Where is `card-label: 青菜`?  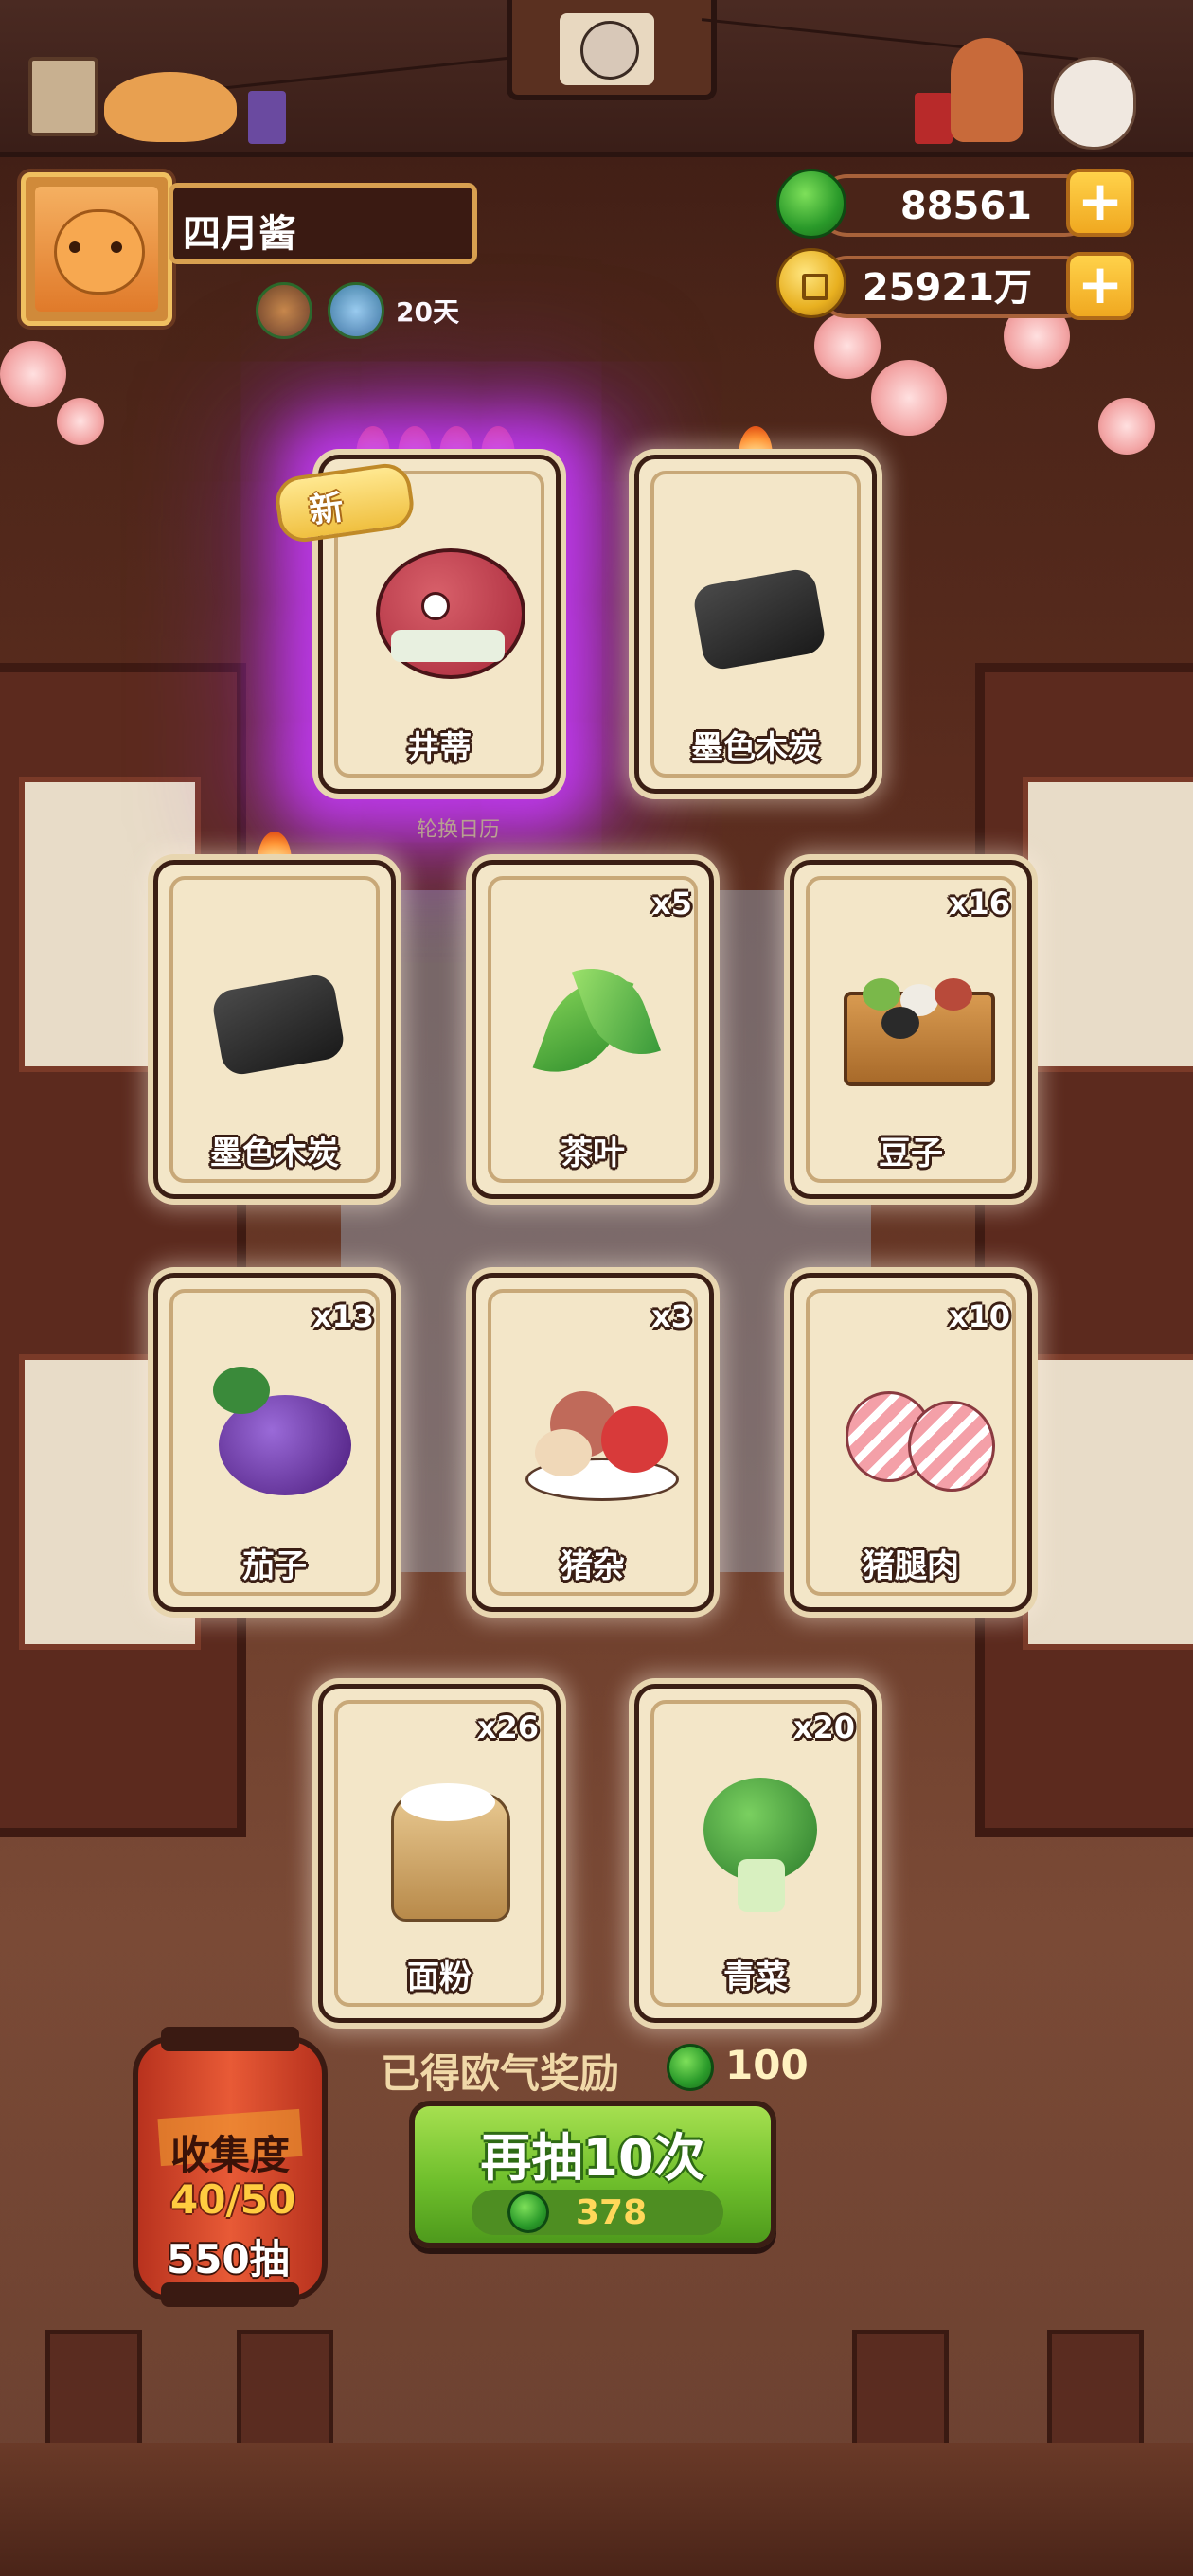 card-label: 青菜 is located at coordinates (755, 1977).